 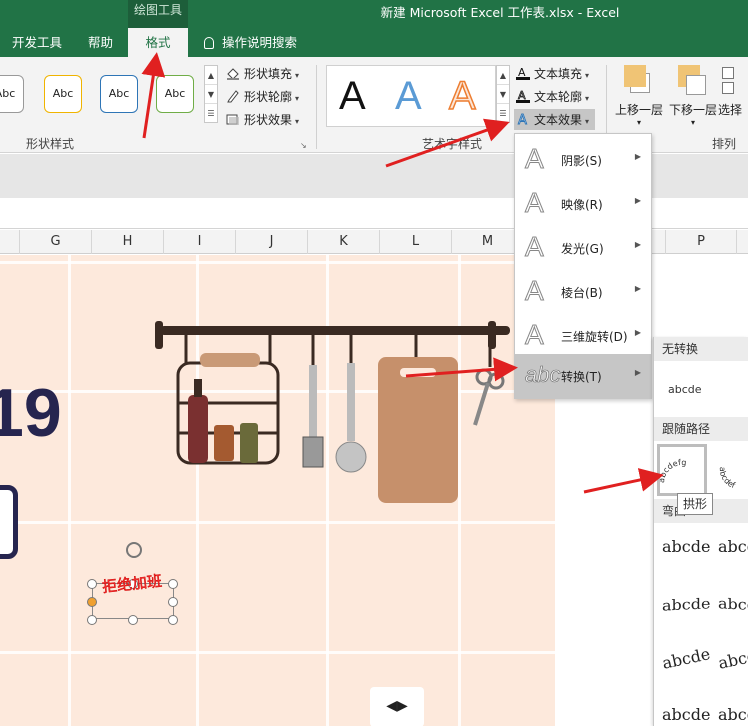 I want to click on arrow-to-format-tab, so click(x=153, y=95).